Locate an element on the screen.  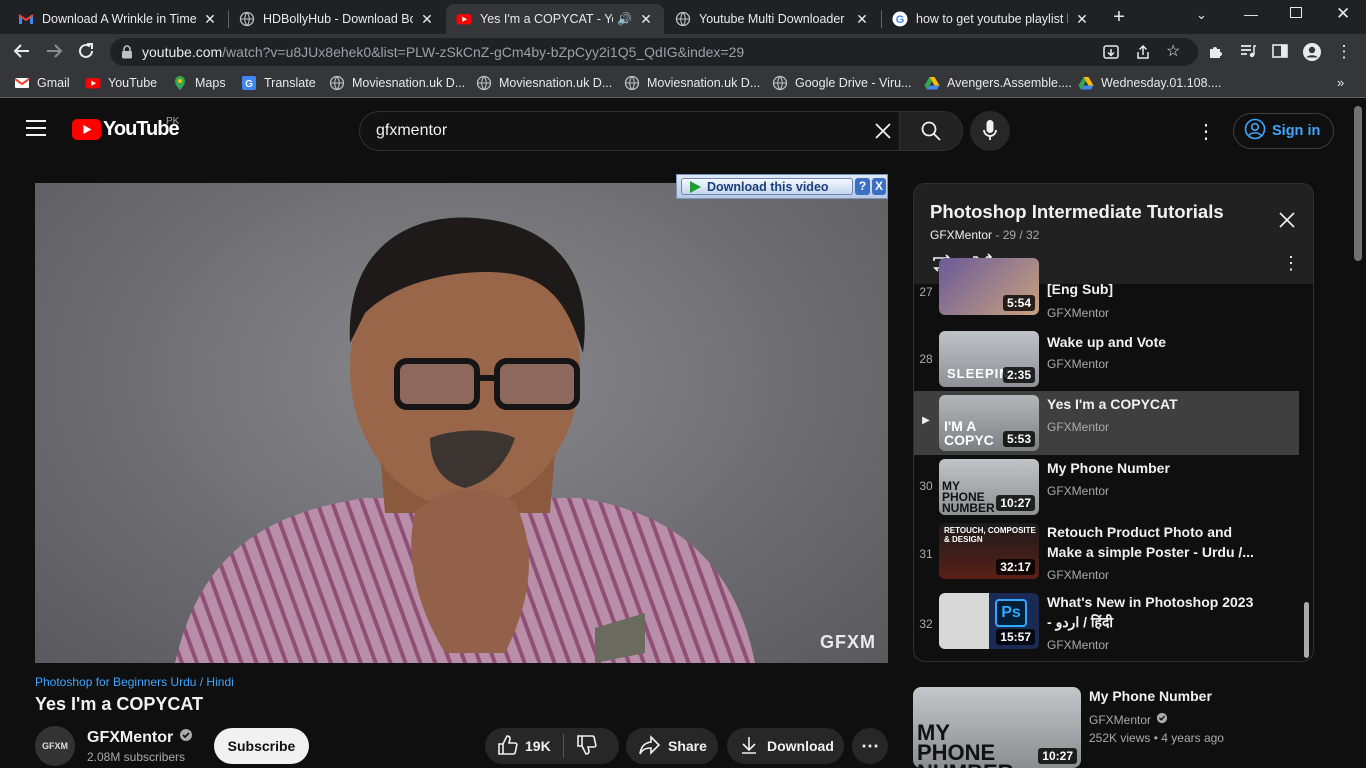
playlist-title: Photoshop Intermediate Tutorials is located at coordinates (1077, 212).